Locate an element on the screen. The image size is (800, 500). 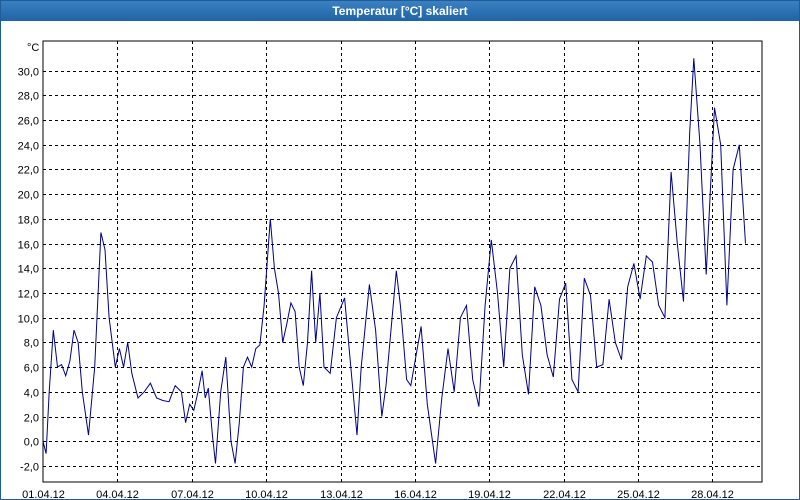
x-tick-label: 04.04.12 is located at coordinates (117, 494).